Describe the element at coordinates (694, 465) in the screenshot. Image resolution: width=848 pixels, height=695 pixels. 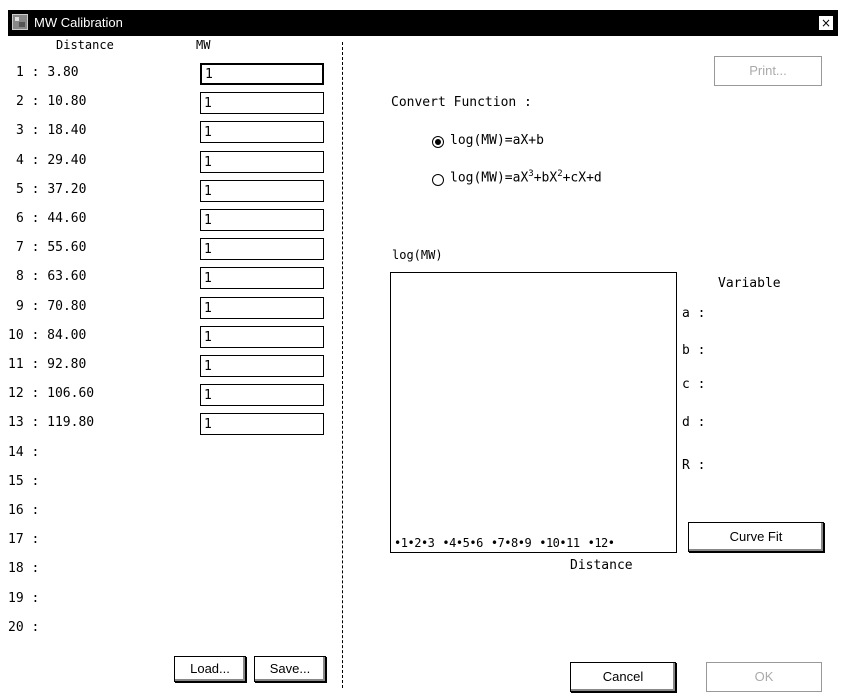
I see `variable-r-label: R :` at that location.